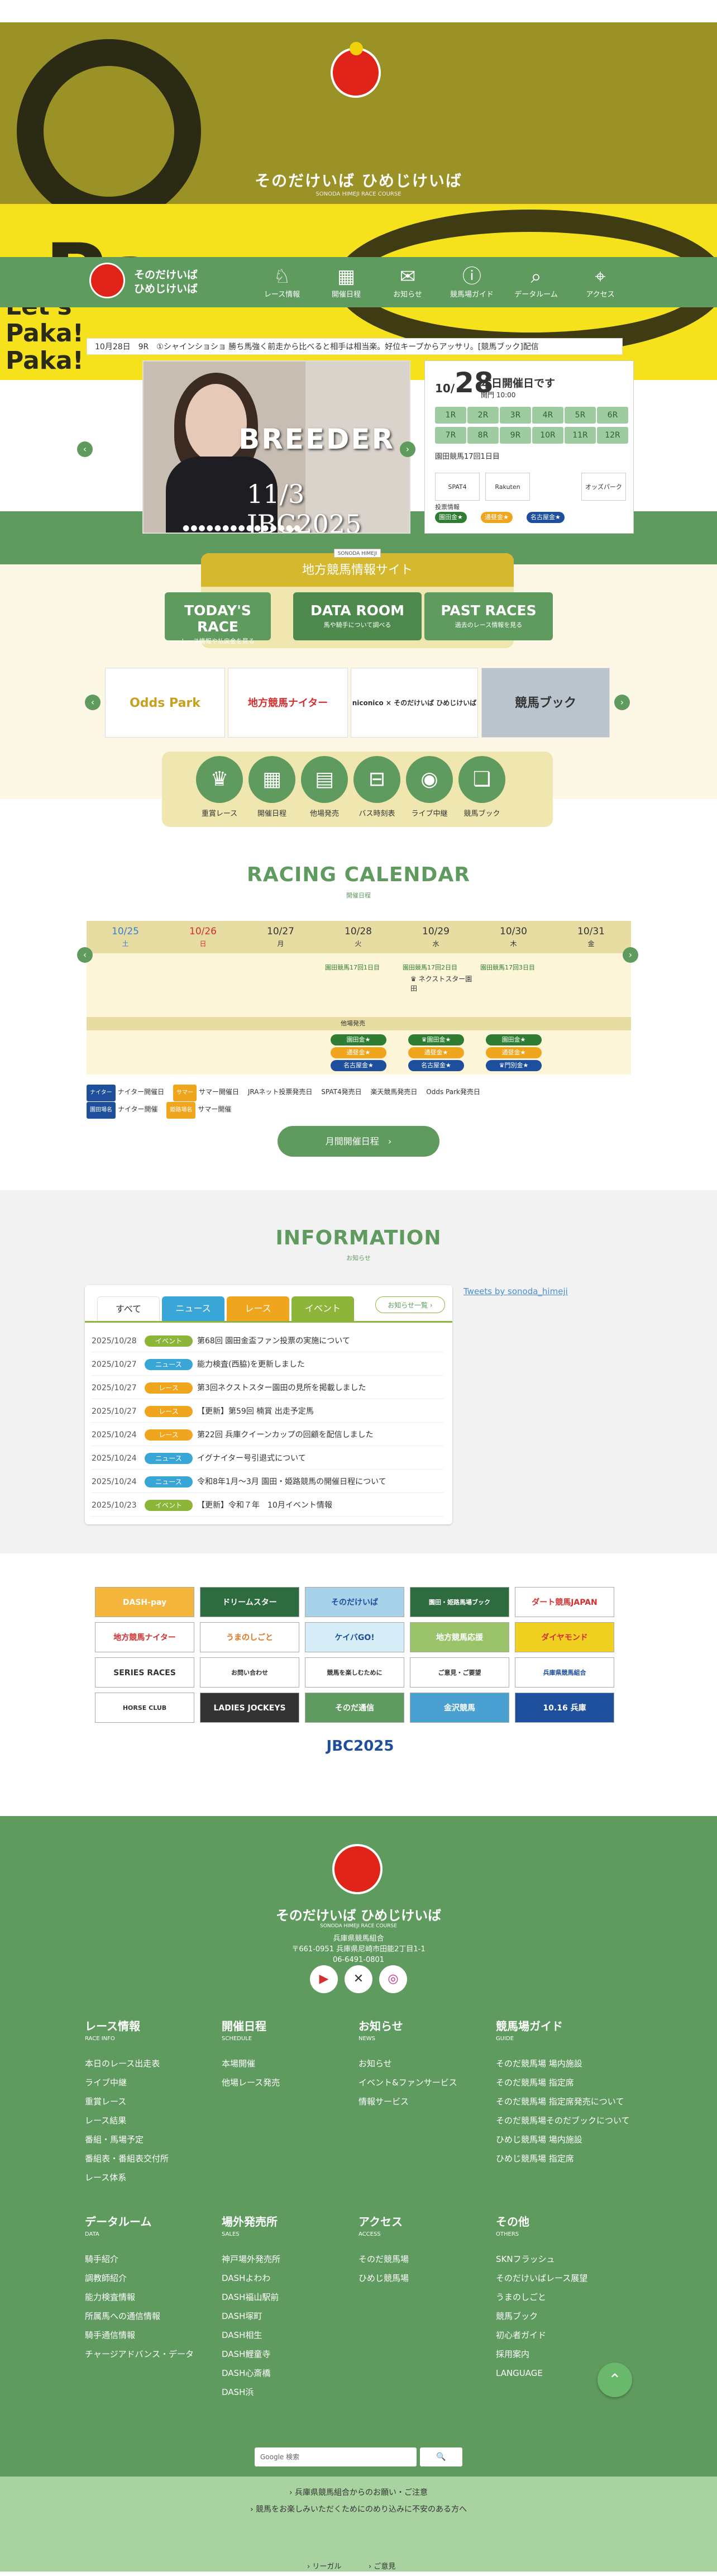  Describe the element at coordinates (139, 2298) in the screenshot. I see `footer-link: 能力検査情報` at that location.